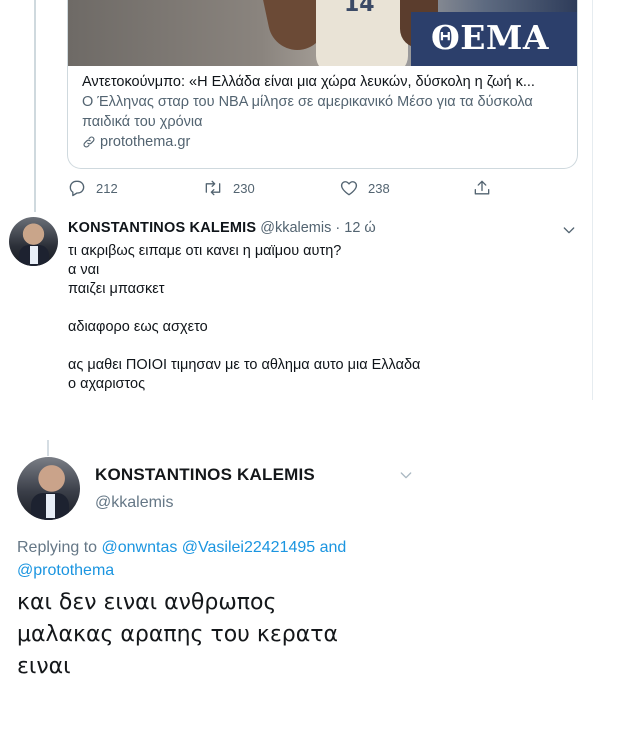 The width and height of the screenshot is (631, 755). I want to click on tweet-line: ο αχαριστος, so click(107, 384).